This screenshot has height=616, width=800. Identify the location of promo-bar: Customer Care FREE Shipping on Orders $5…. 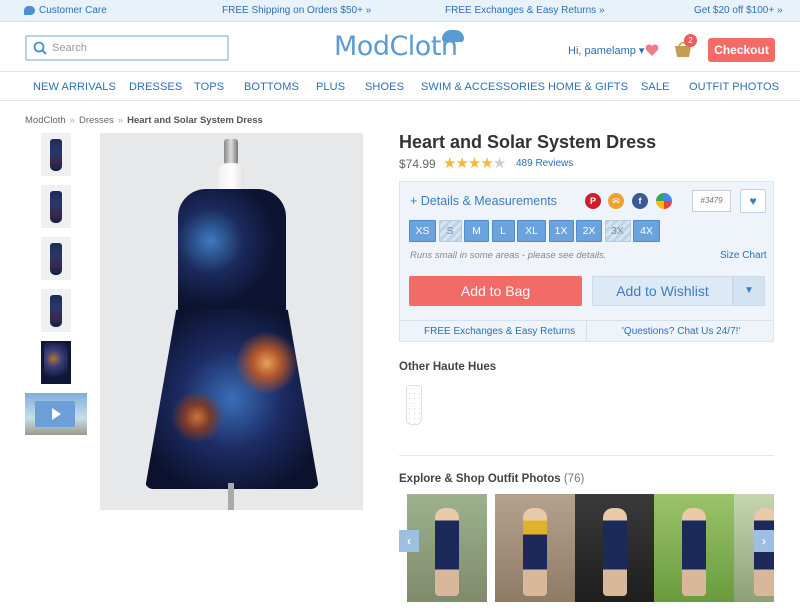
(400, 11).